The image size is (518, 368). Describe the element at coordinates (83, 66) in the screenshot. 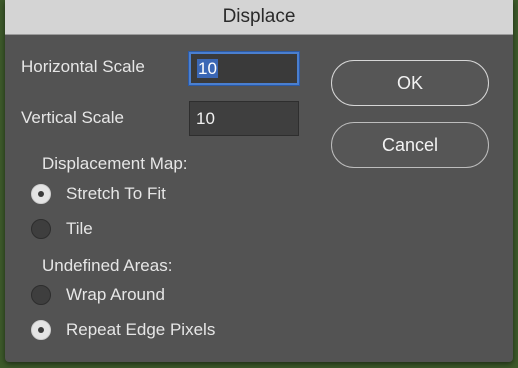

I see `horizontal-scale-label: Horizontal Scale` at that location.